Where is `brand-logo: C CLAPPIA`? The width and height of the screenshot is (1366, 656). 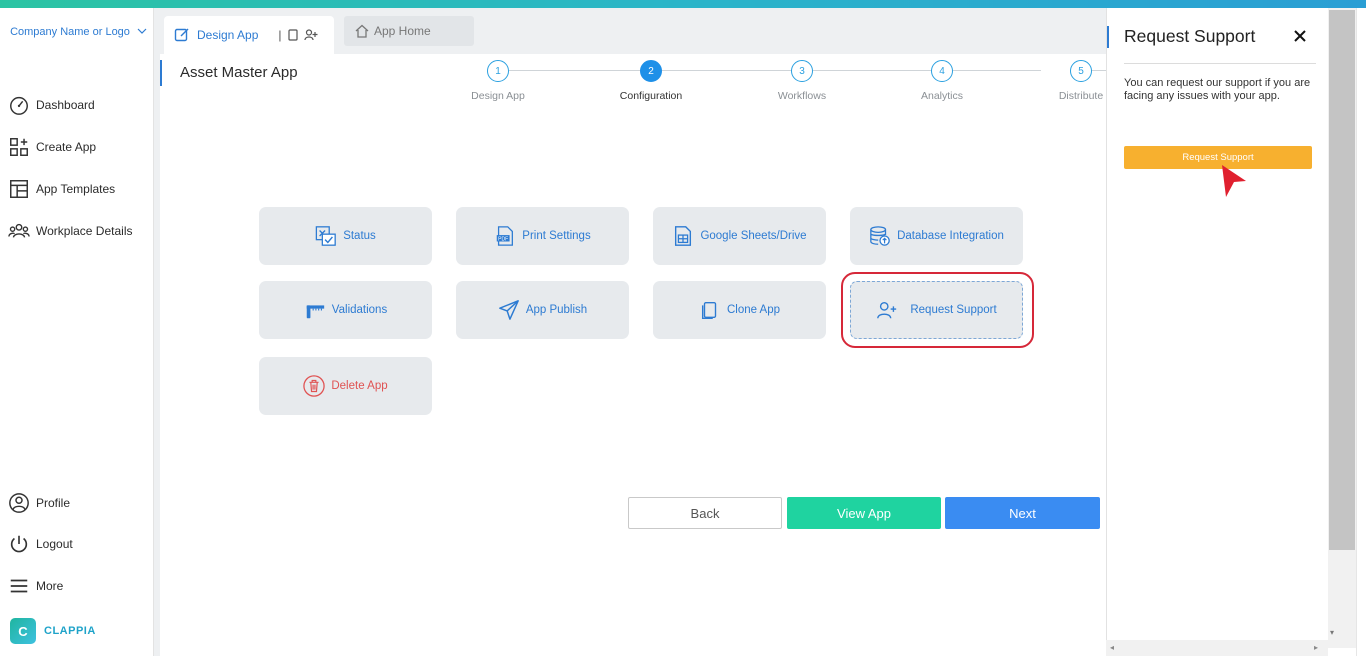 brand-logo: C CLAPPIA is located at coordinates (53, 631).